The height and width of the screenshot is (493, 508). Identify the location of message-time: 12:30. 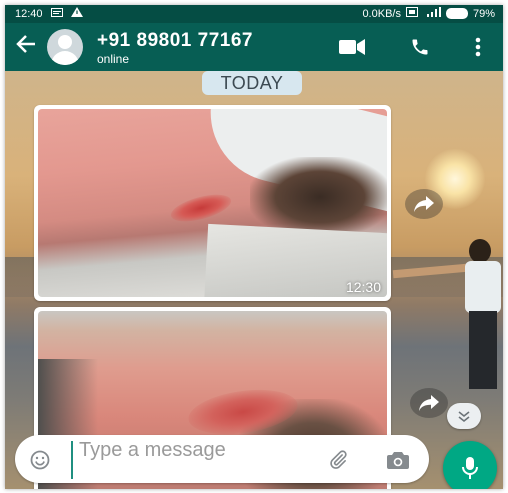
(363, 287).